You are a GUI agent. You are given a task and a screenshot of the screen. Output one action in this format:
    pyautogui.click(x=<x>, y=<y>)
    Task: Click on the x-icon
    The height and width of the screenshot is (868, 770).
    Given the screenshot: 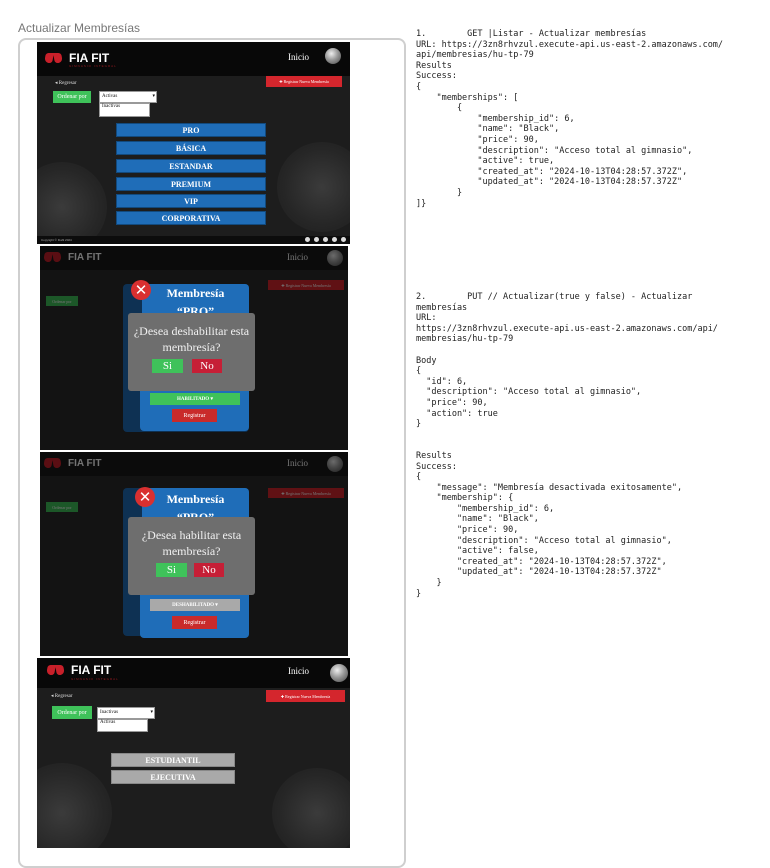 What is the action you would take?
    pyautogui.click(x=325, y=239)
    